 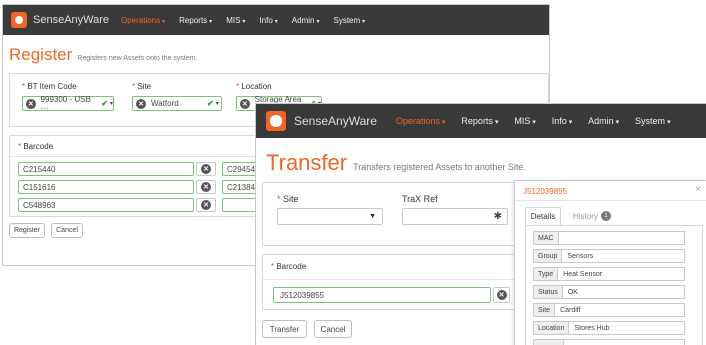 What do you see at coordinates (41, 54) in the screenshot?
I see `page-title: Register` at bounding box center [41, 54].